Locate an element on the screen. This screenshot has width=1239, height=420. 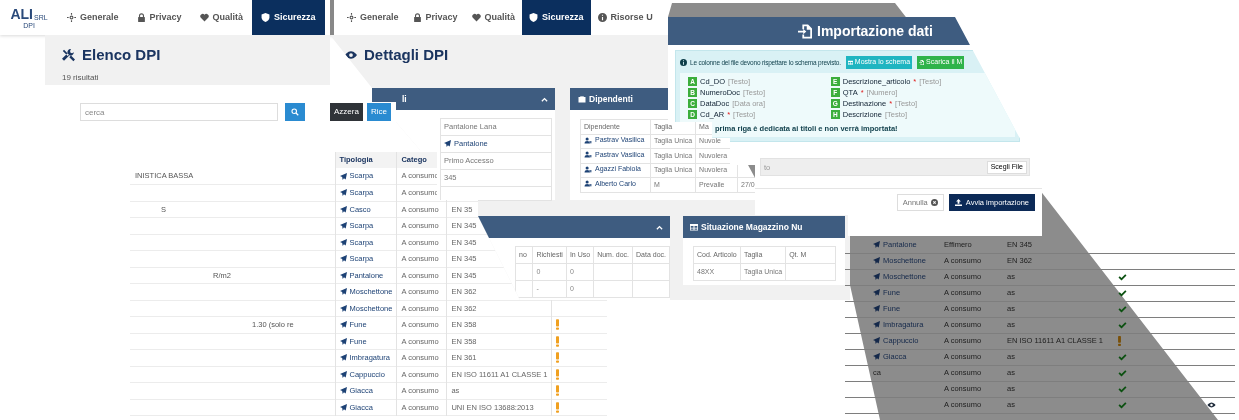
briefcase-icon is located at coordinates (582, 99).